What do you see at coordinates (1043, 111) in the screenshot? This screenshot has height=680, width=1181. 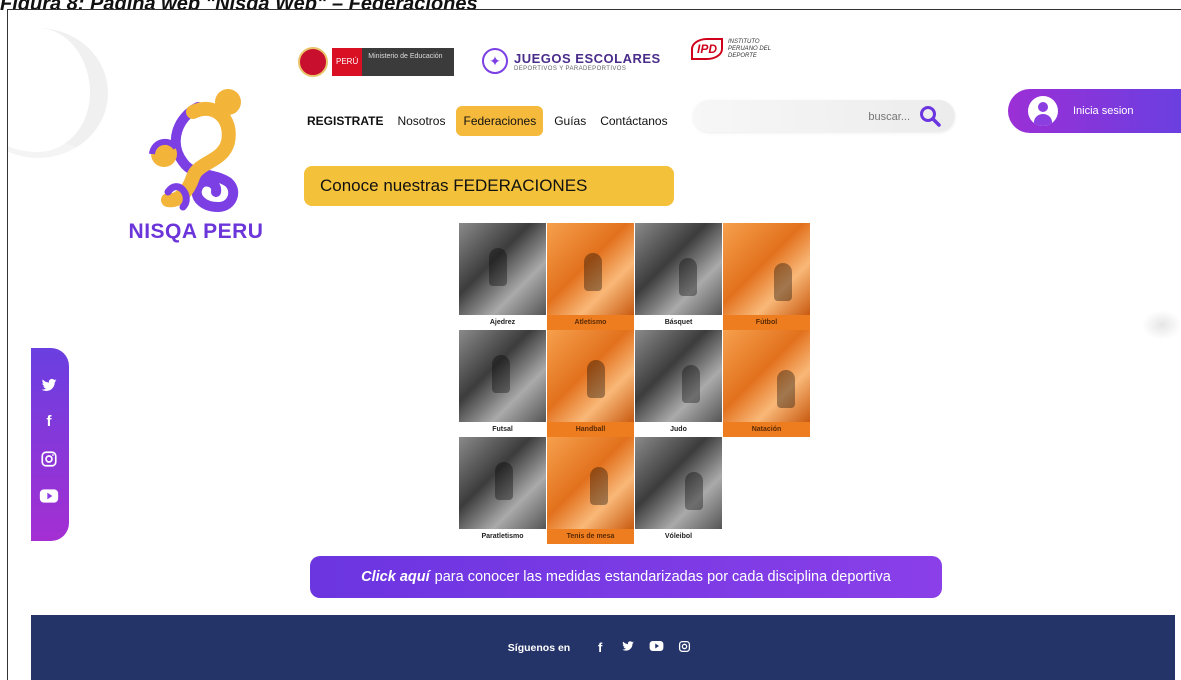 I see `user-icon` at bounding box center [1043, 111].